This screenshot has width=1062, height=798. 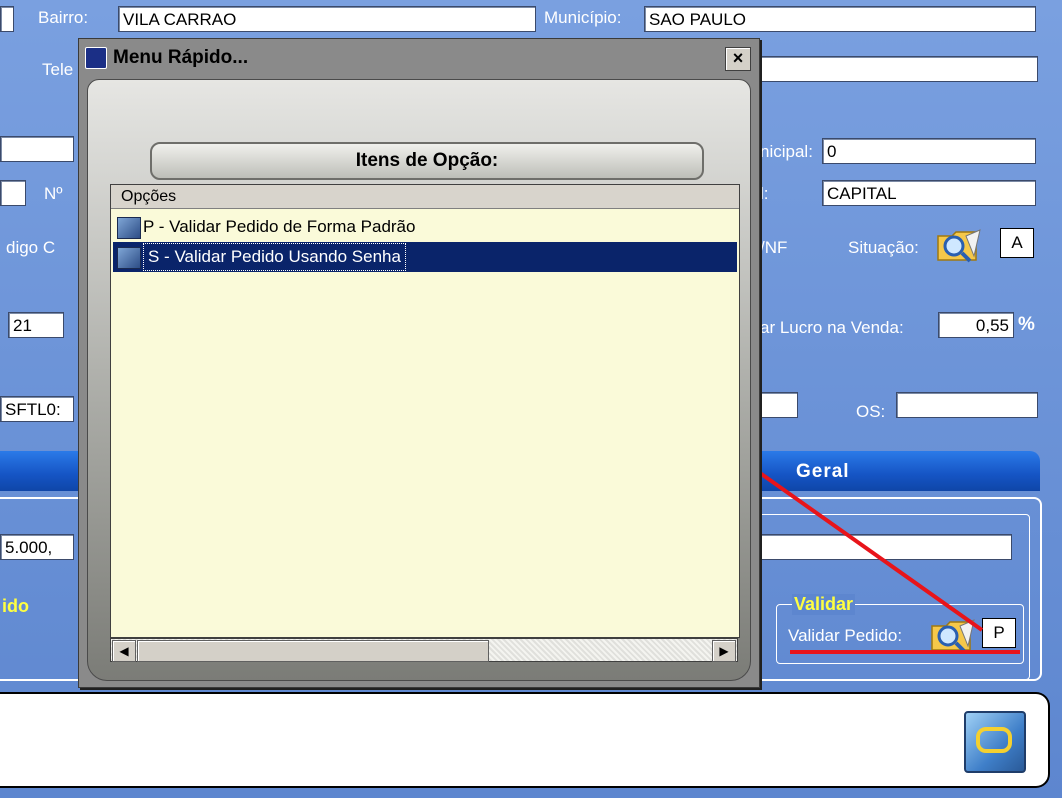 What do you see at coordinates (7, 19) in the screenshot?
I see `left-edge-field` at bounding box center [7, 19].